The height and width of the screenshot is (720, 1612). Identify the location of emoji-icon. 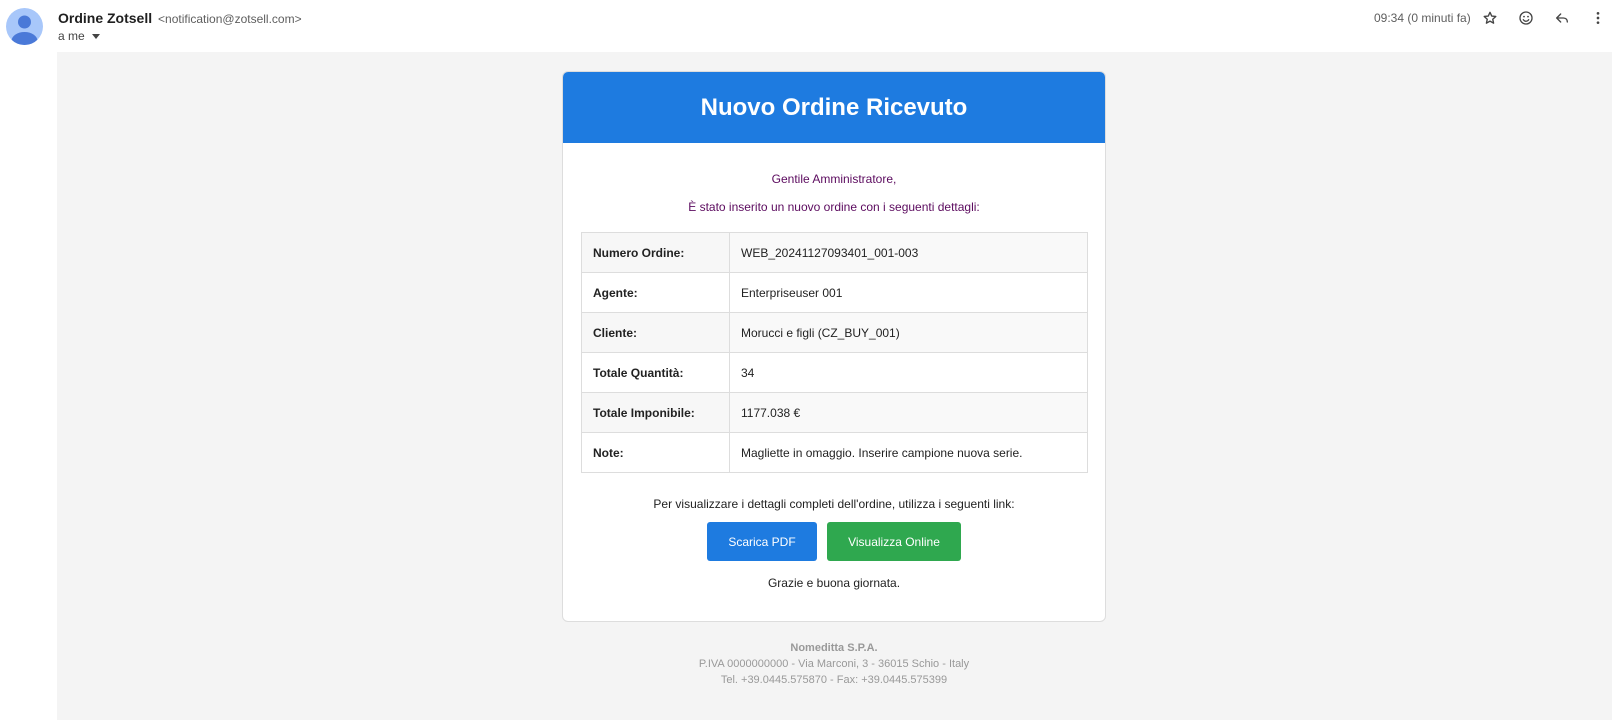
(1526, 18).